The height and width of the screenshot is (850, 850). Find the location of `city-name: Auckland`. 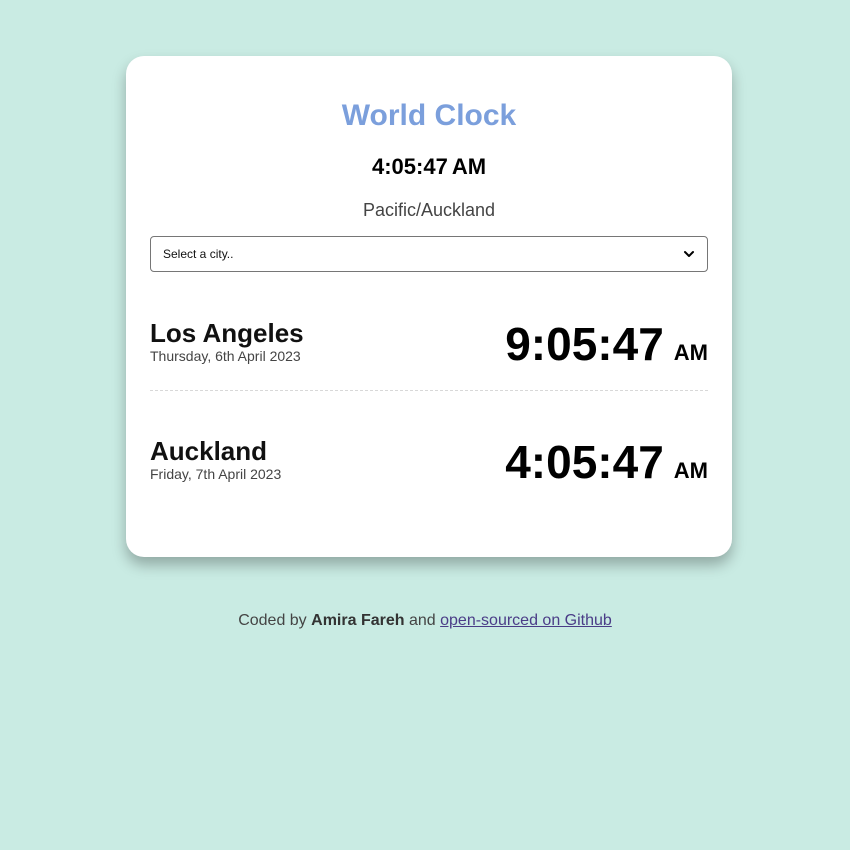

city-name: Auckland is located at coordinates (209, 451).